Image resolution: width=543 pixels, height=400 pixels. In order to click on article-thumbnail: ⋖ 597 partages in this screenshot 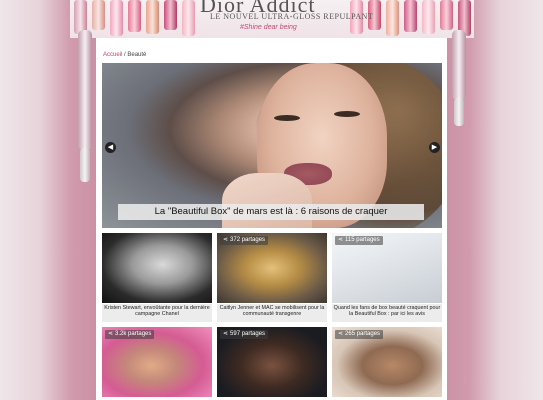, I will do `click(272, 362)`.